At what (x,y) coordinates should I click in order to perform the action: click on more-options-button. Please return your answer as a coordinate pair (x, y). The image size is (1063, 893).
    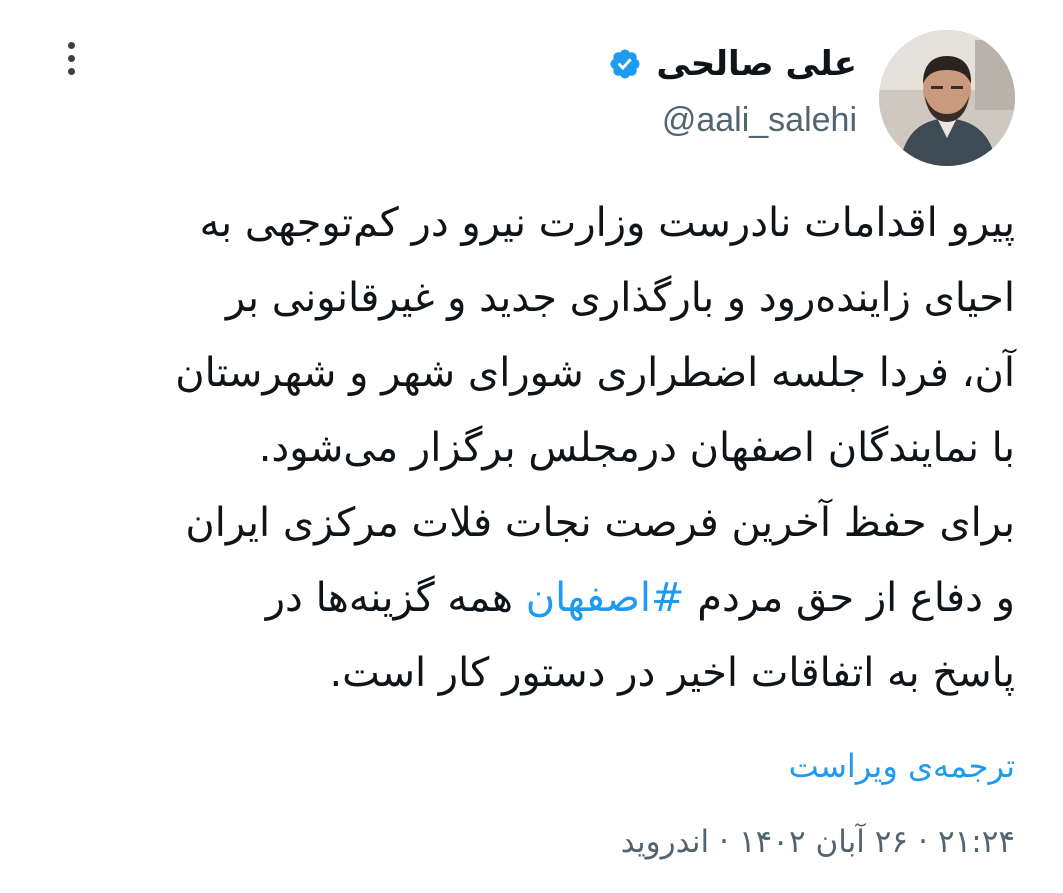
    Looking at the image, I should click on (71, 58).